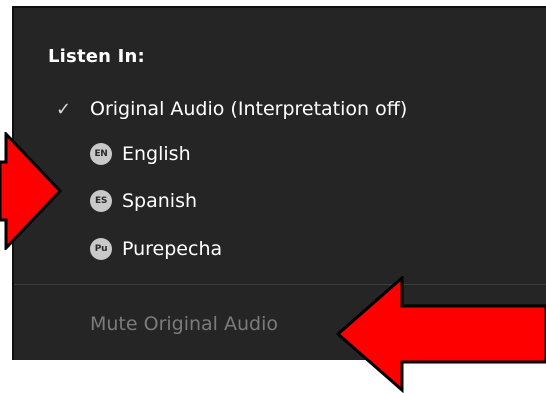 Image resolution: width=546 pixels, height=393 pixels. What do you see at coordinates (31, 191) in the screenshot?
I see `right-pointing-arrow-icon` at bounding box center [31, 191].